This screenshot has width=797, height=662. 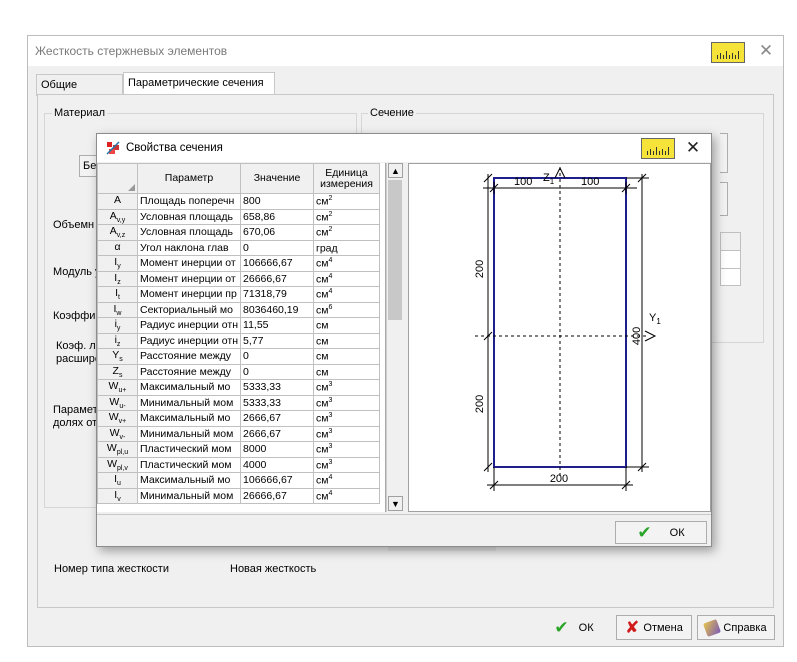 I want to click on grid-row: Iv Минимальный мом 26666,67 см4, so click(x=239, y=495).